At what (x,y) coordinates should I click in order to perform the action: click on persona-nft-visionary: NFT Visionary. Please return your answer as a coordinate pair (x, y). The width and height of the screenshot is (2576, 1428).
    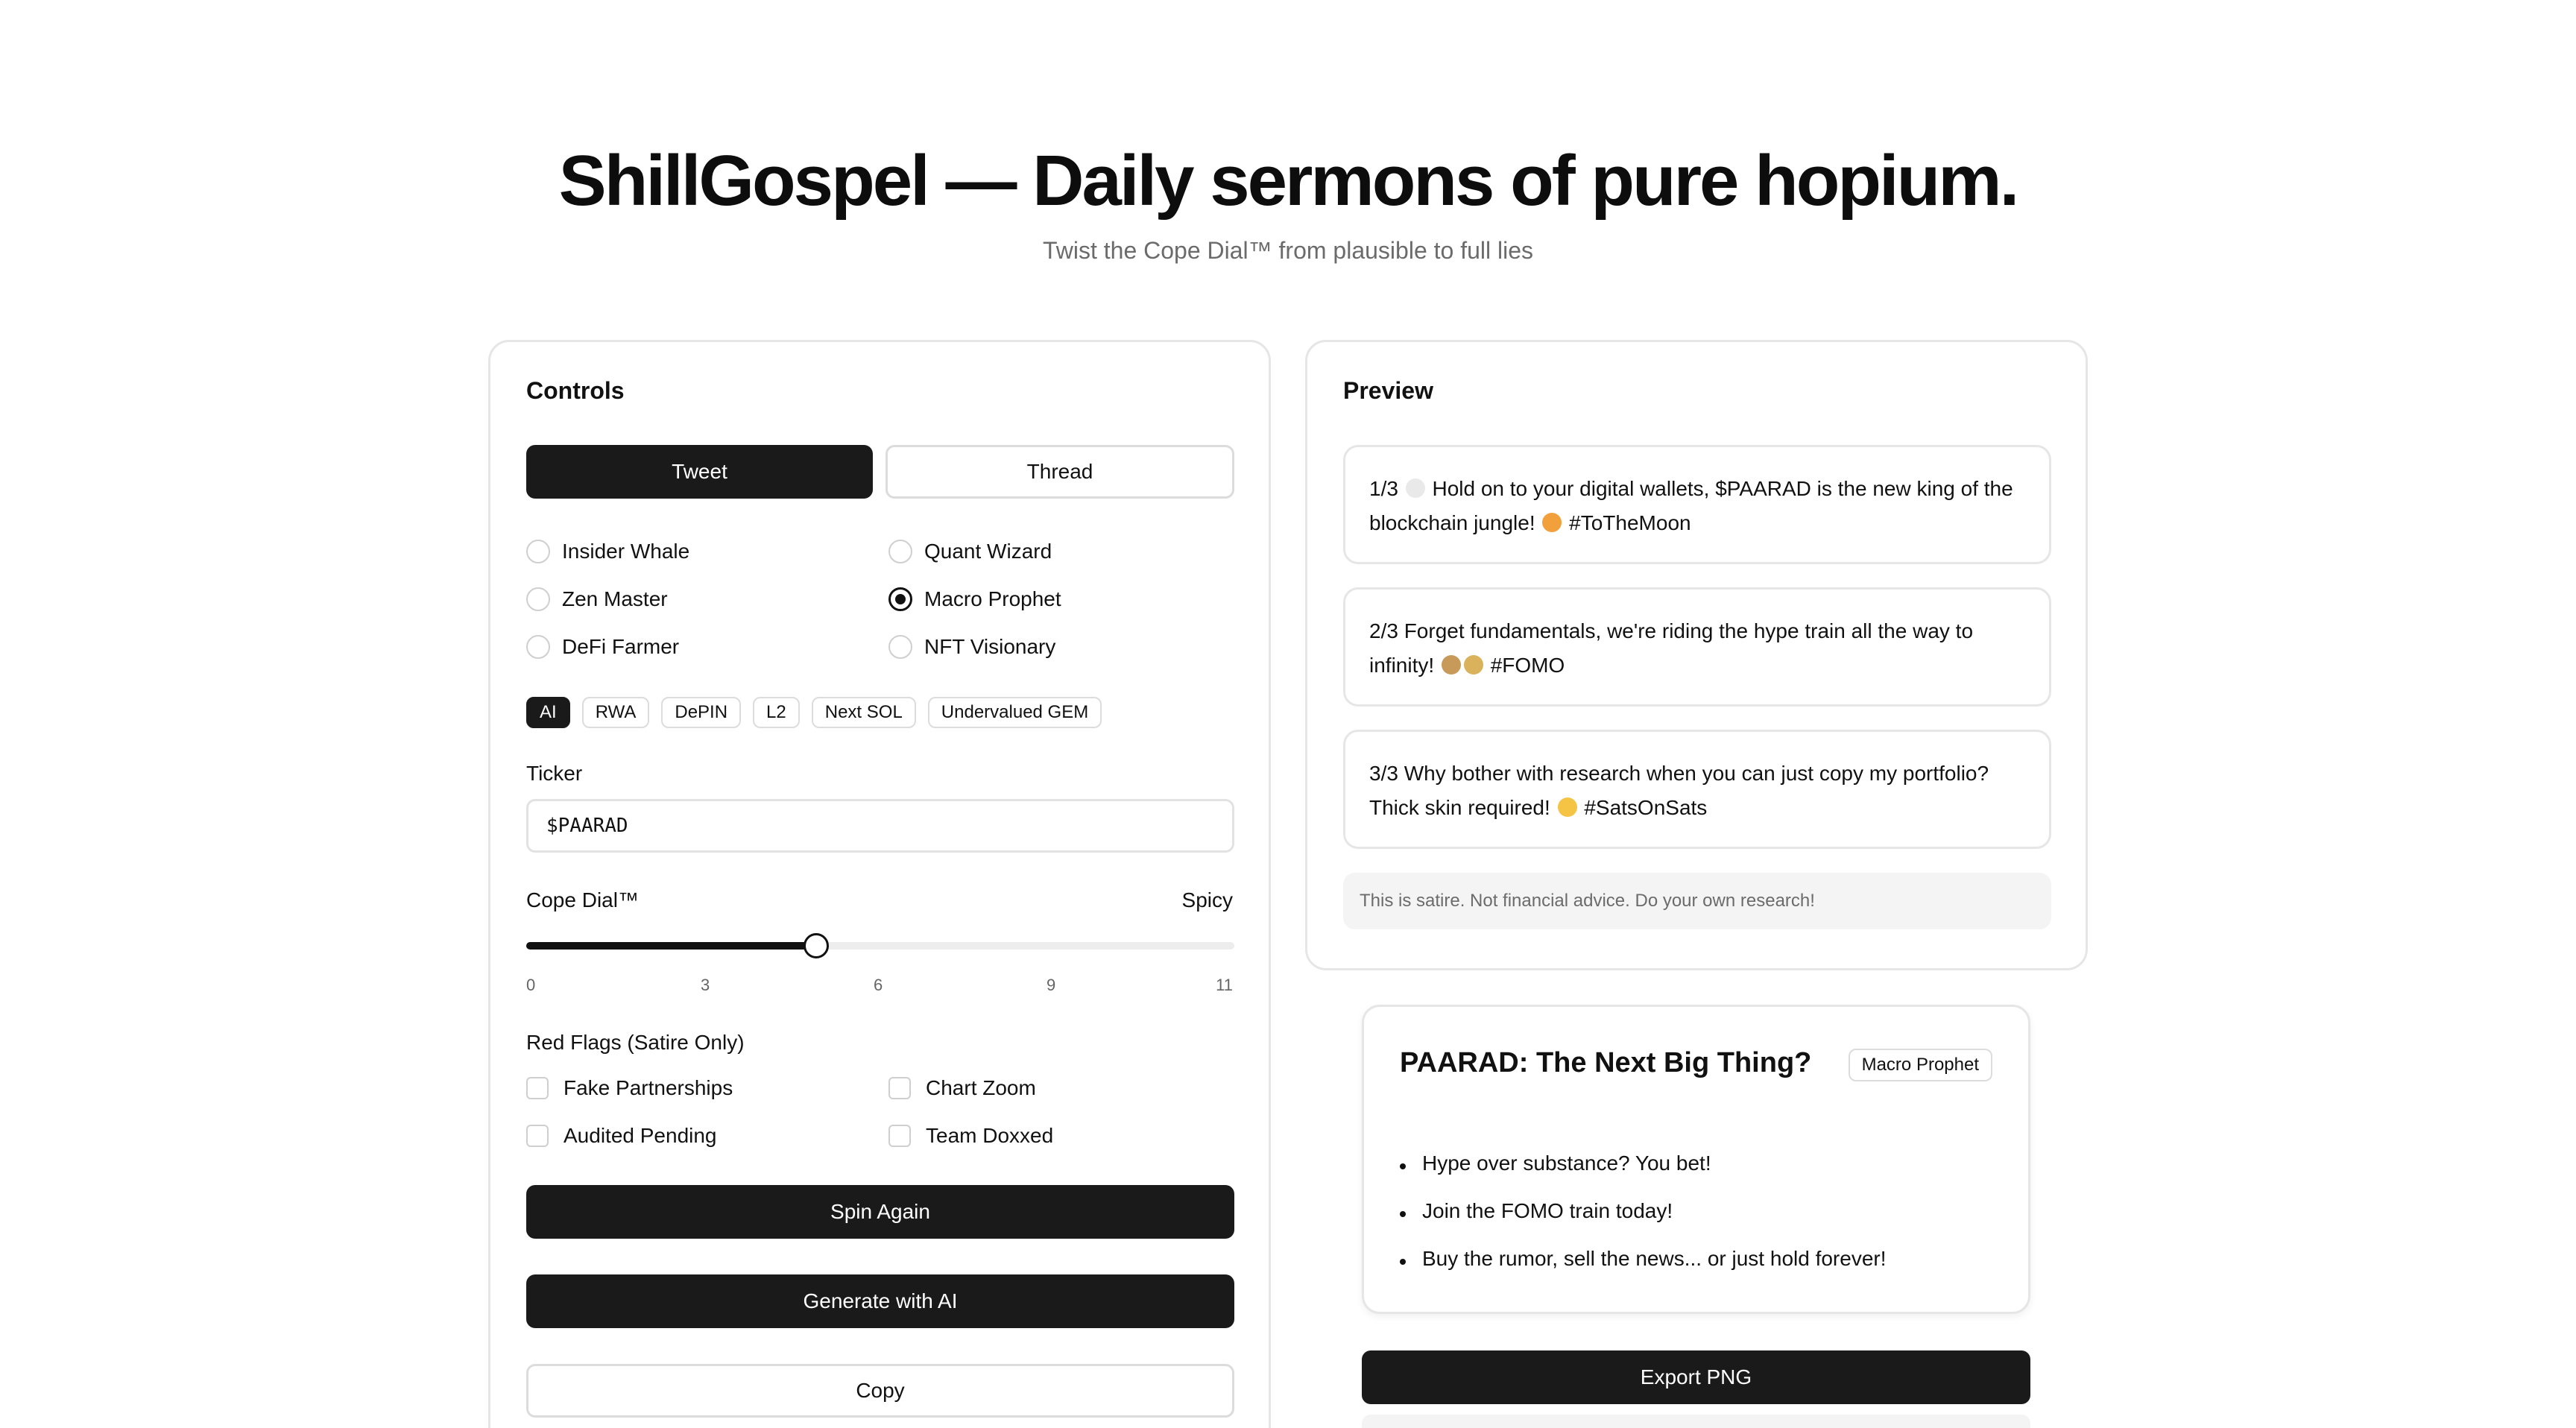
    Looking at the image, I should click on (971, 647).